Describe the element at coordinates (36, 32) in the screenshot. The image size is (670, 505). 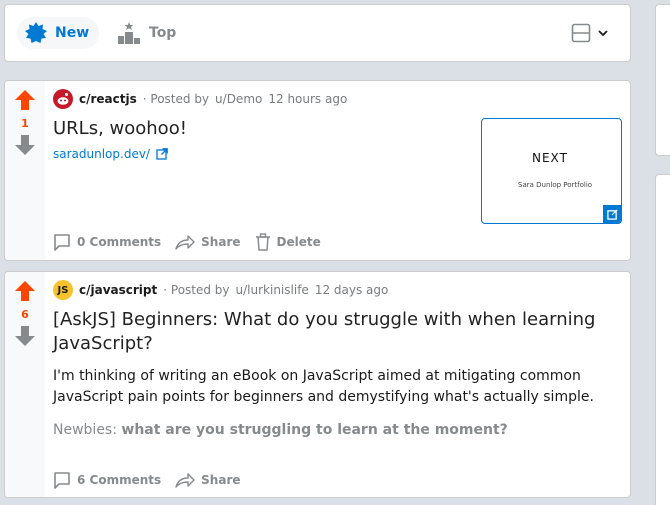
I see `burst-icon` at that location.